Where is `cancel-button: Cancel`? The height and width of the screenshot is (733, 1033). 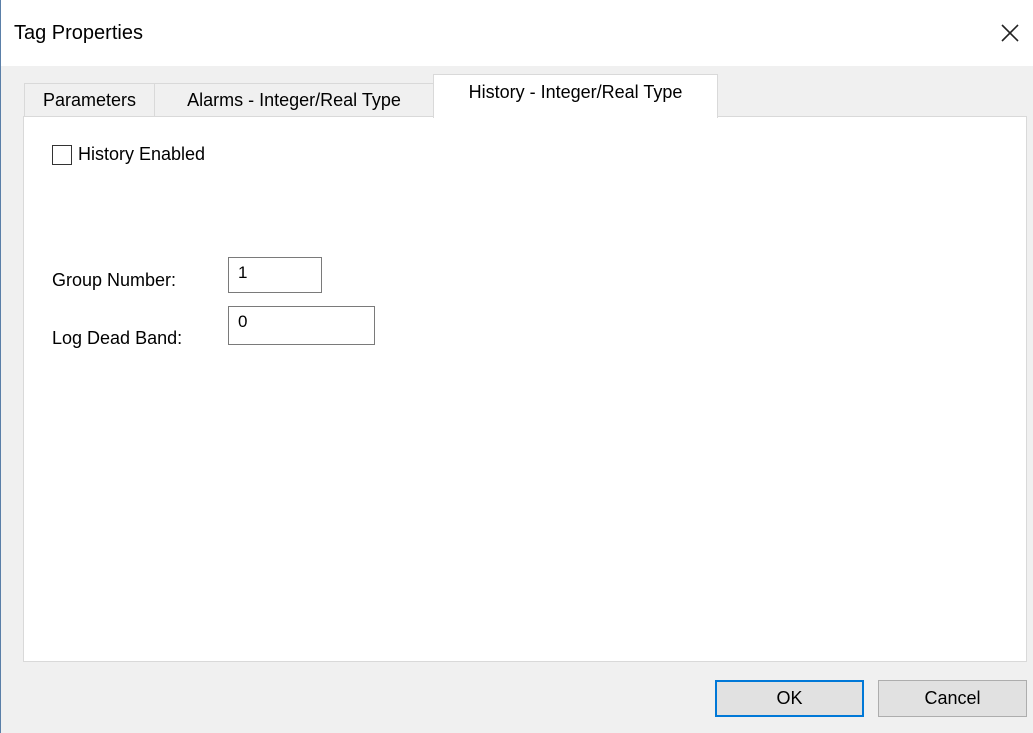 cancel-button: Cancel is located at coordinates (952, 698).